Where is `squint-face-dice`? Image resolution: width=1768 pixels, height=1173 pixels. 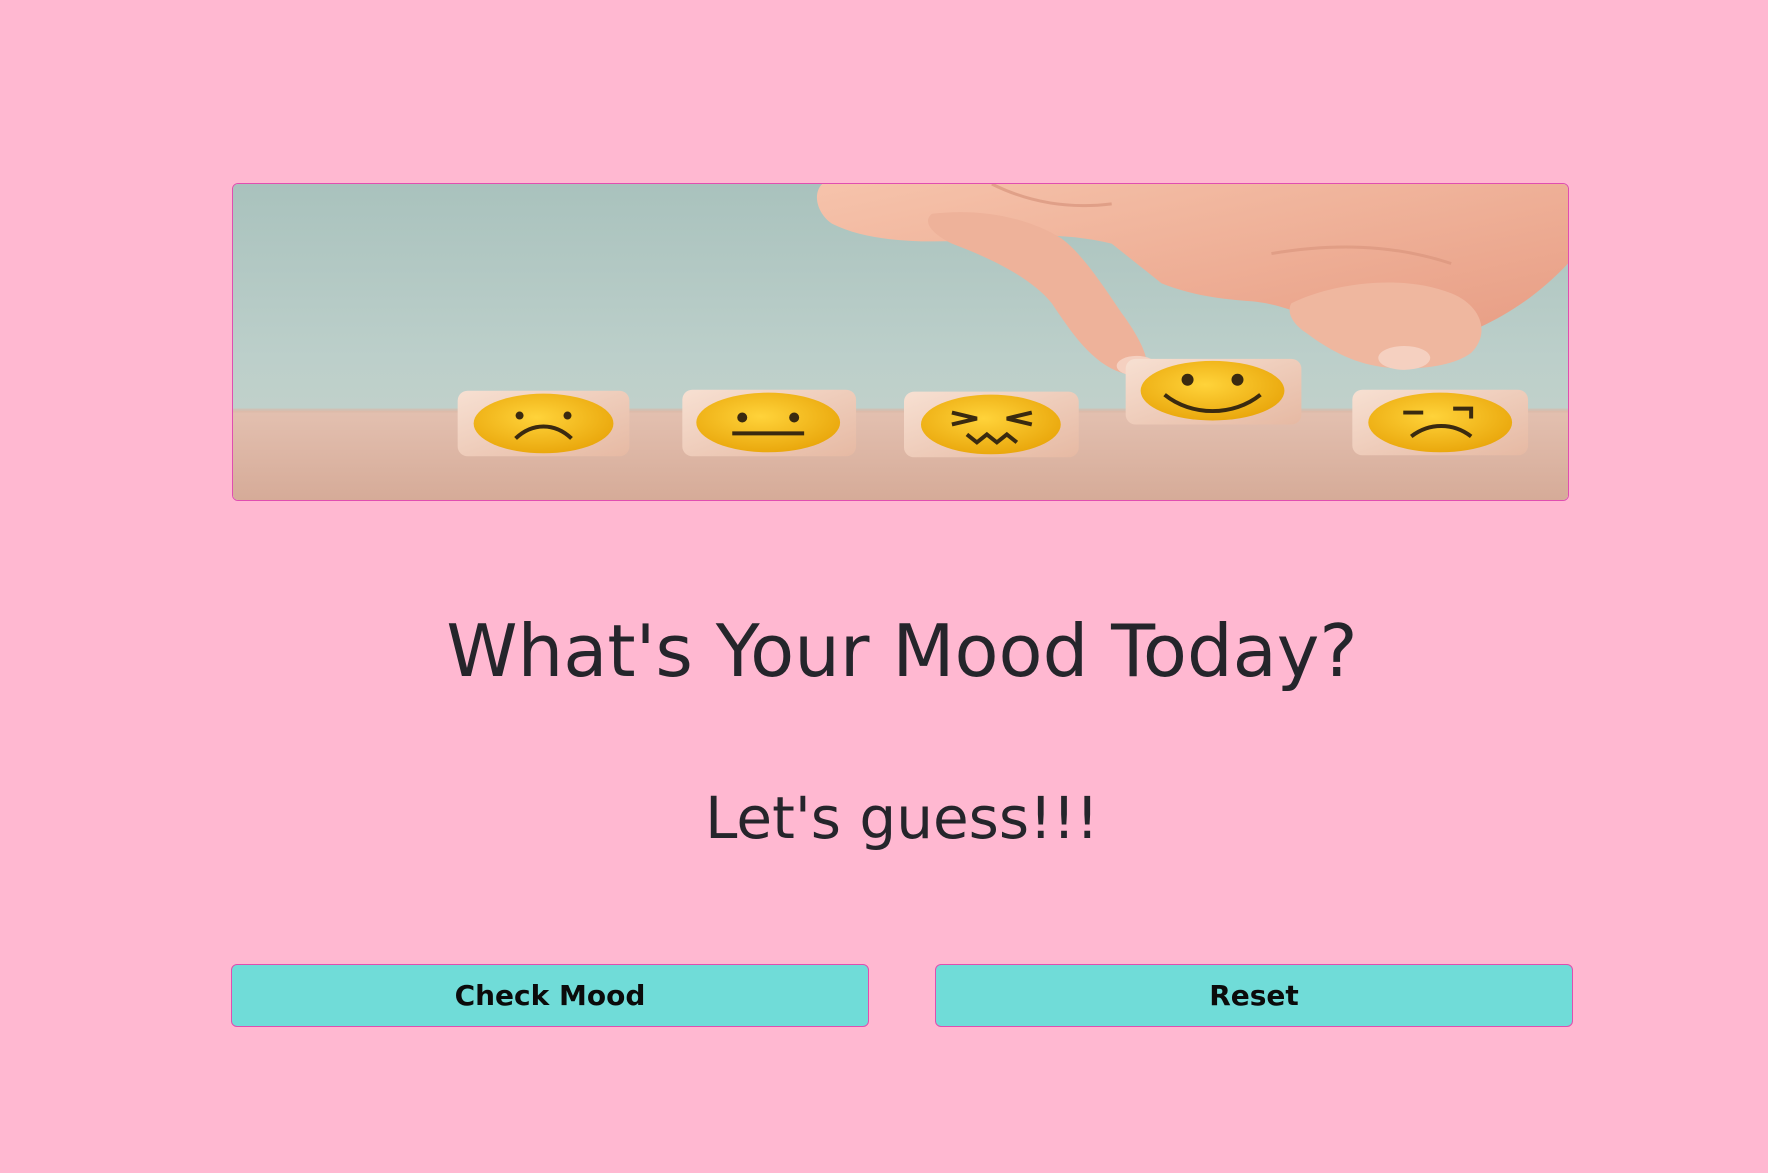
squint-face-dice is located at coordinates (991, 424).